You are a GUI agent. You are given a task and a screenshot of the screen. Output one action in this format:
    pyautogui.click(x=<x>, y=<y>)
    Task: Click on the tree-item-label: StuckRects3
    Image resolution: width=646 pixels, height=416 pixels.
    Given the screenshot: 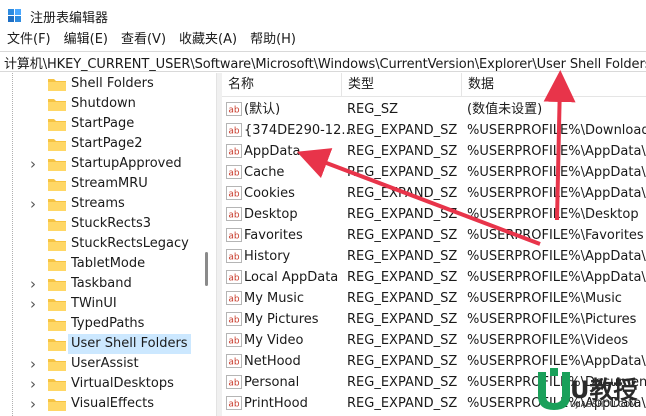 What is the action you would take?
    pyautogui.click(x=111, y=223)
    